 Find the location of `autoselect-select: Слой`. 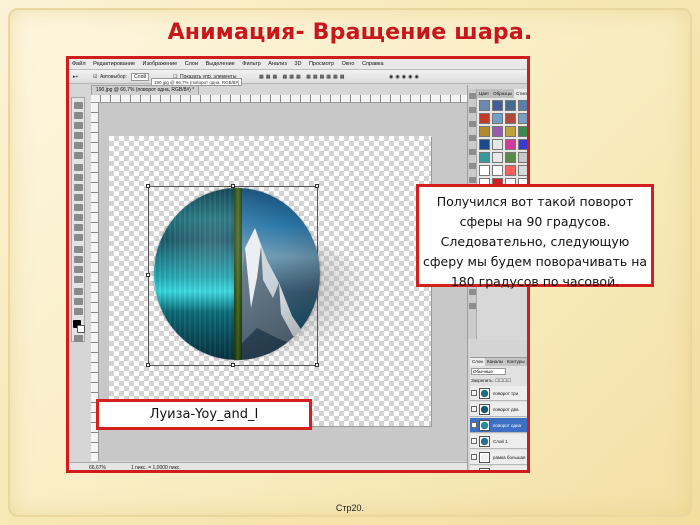

autoselect-select: Слой is located at coordinates (140, 77).